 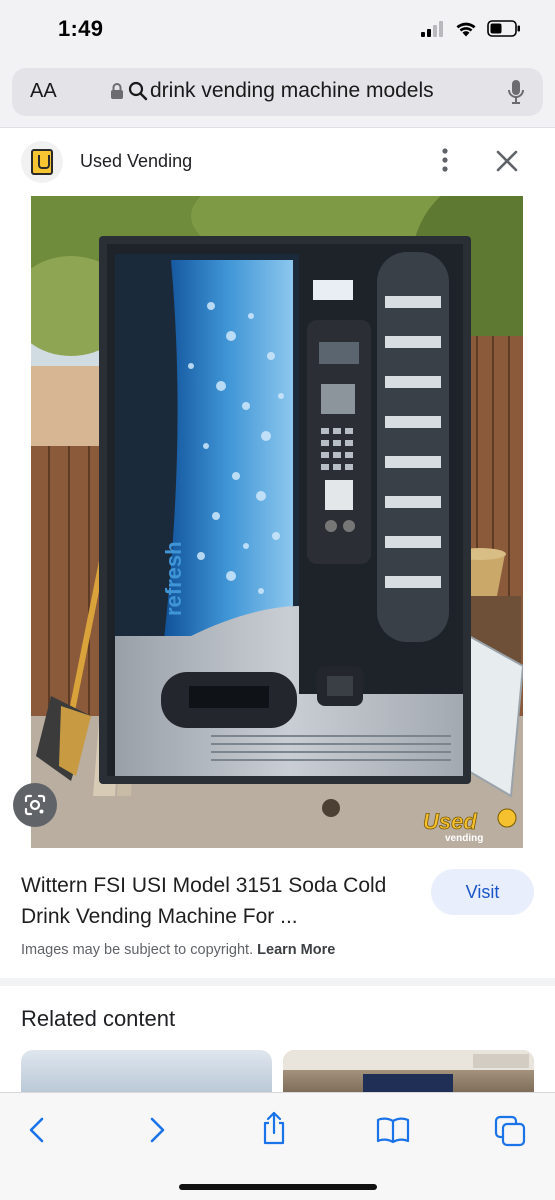 What do you see at coordinates (37, 1130) in the screenshot?
I see `back-icon` at bounding box center [37, 1130].